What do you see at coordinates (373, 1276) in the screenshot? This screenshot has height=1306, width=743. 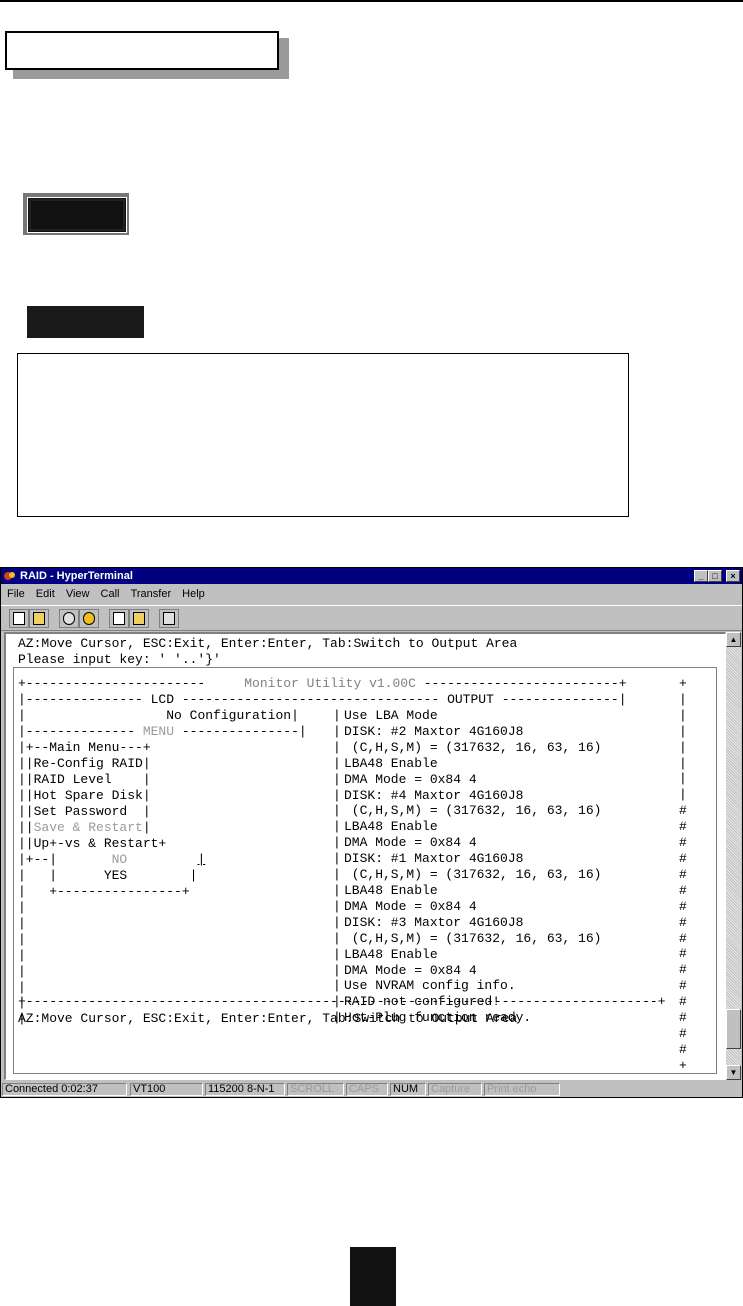 I see `page-number-box` at bounding box center [373, 1276].